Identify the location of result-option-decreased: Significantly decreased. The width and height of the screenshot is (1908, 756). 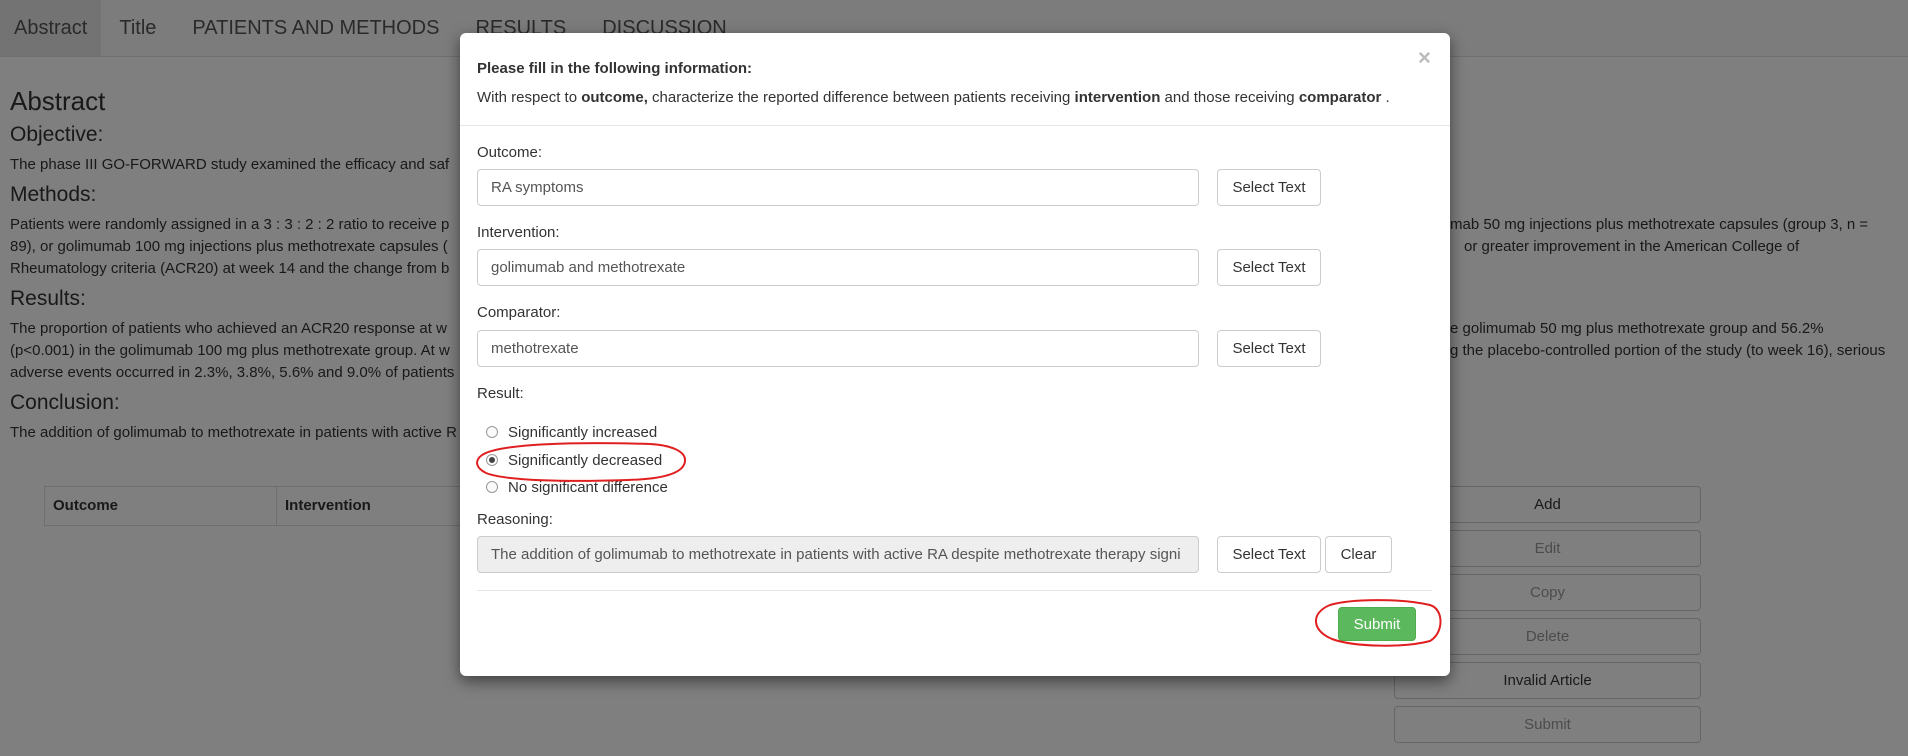
(574, 460).